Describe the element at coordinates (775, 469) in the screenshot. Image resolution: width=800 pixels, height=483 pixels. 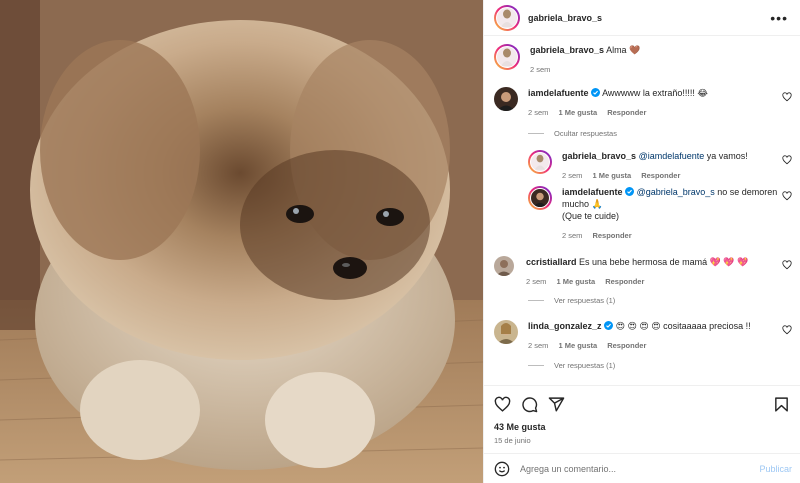
I see `post-comment-button: Publicar` at that location.